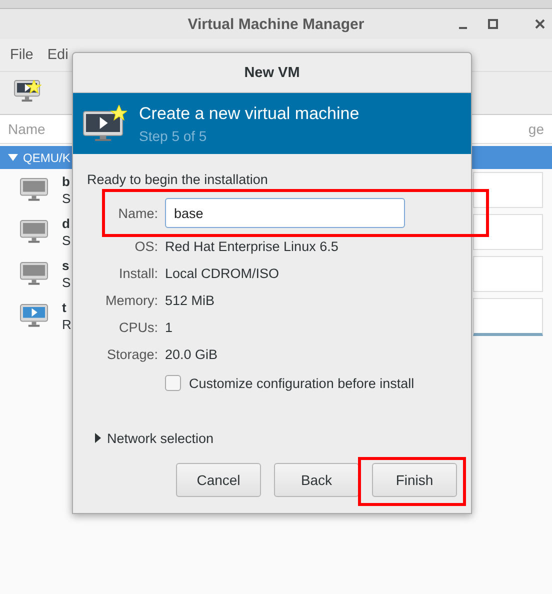  Describe the element at coordinates (46, 157) in the screenshot. I see `connection-label: QEMU/K` at that location.